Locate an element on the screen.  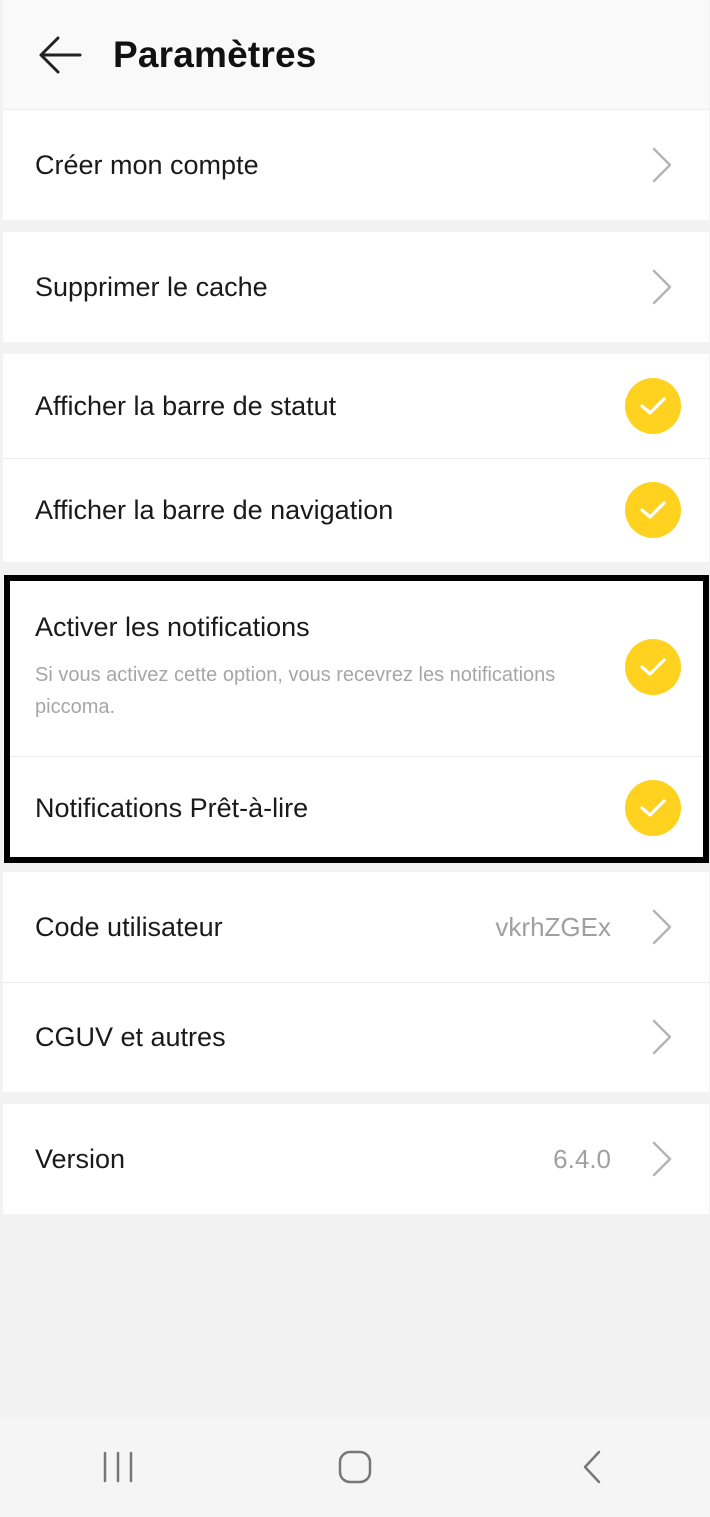
show-status-bar-label: Afficher la barre de statut is located at coordinates (186, 405).